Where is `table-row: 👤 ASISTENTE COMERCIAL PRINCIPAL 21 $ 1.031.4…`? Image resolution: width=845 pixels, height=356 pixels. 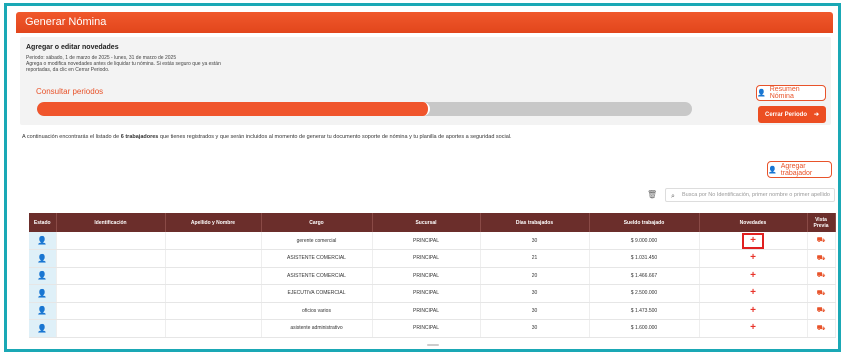 table-row: 👤 ASISTENTE COMERCIAL PRINCIPAL 21 $ 1.031.4… is located at coordinates (432, 258).